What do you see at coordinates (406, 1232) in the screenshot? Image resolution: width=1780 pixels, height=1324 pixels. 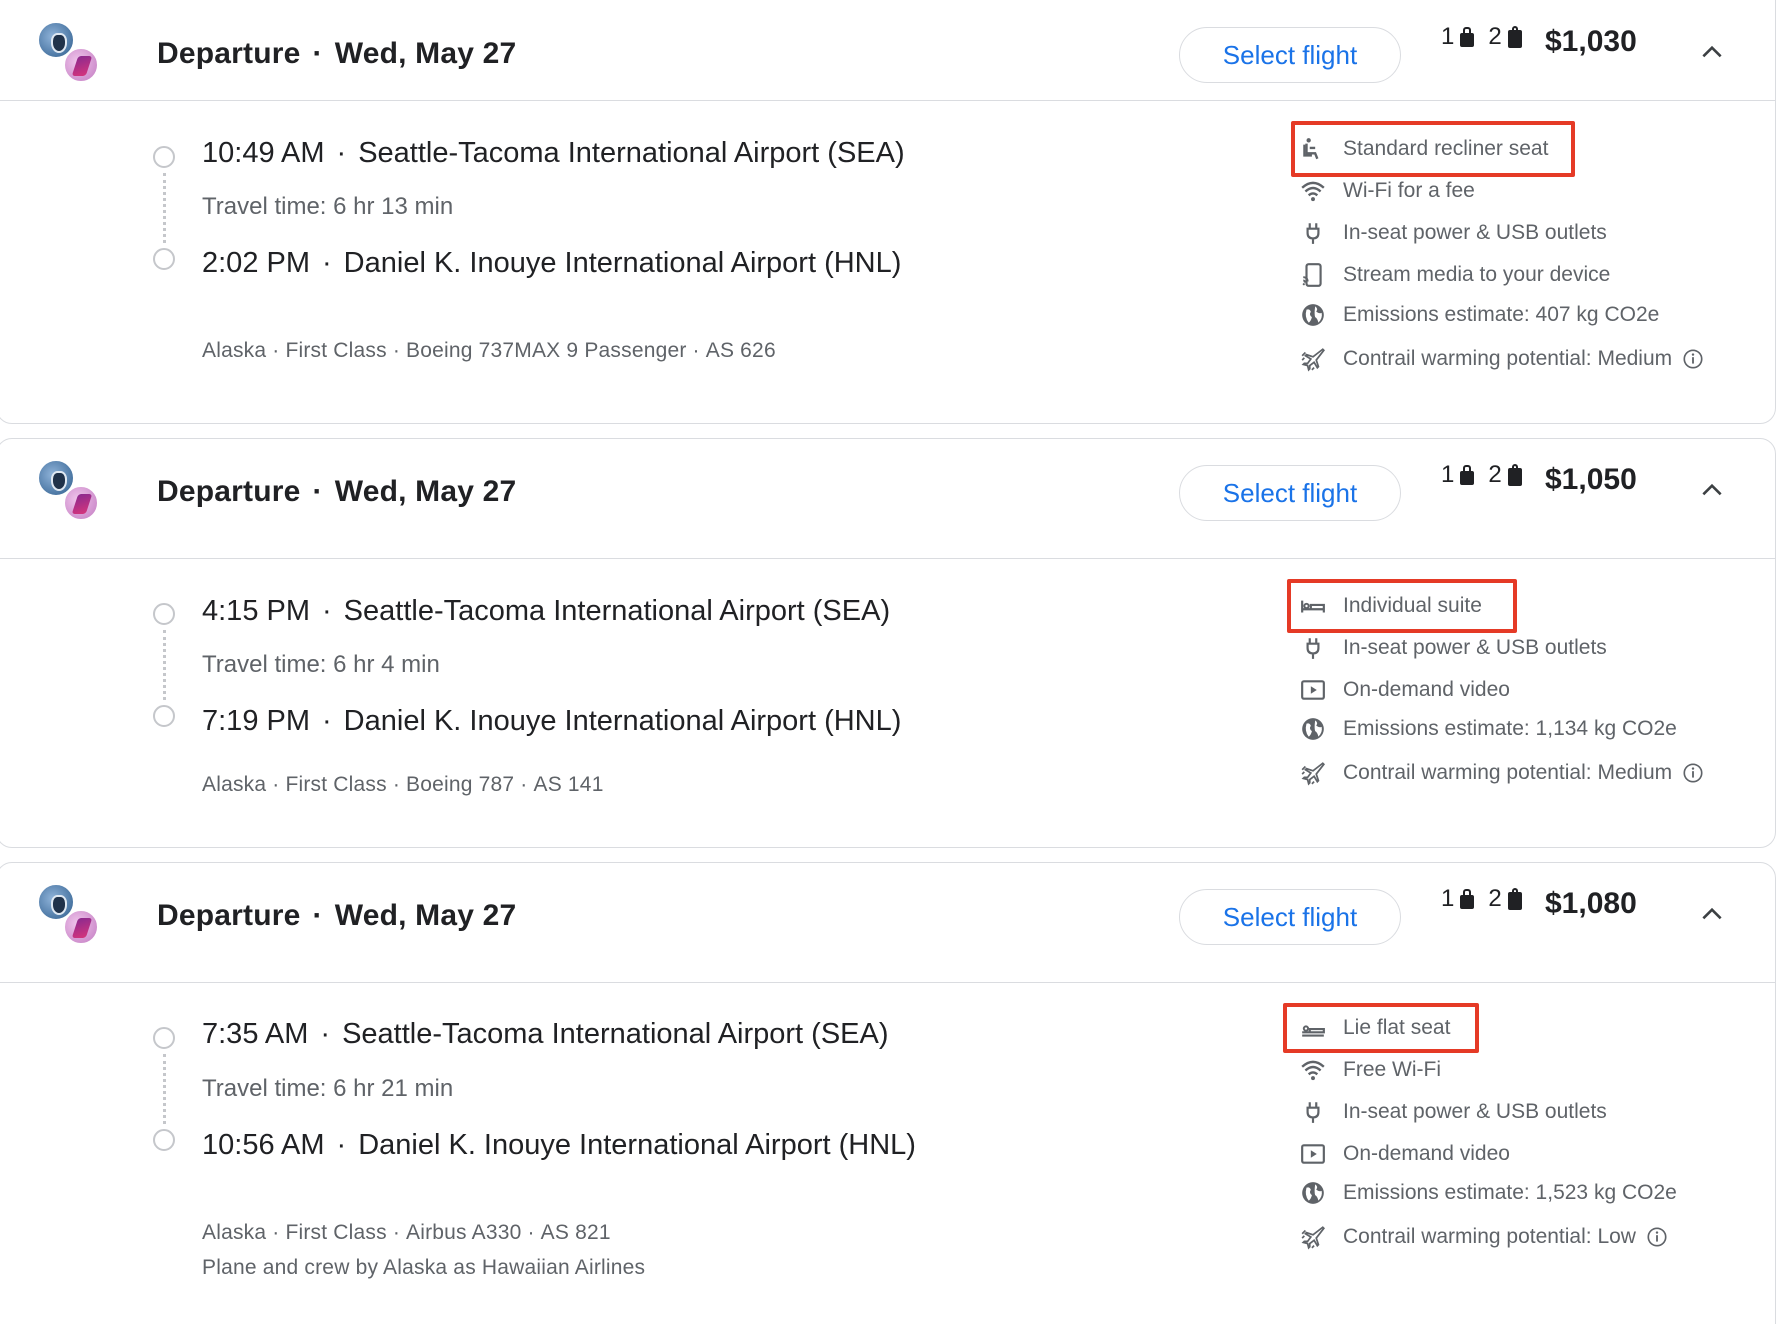 I see `flight-info-line: Alaska · First Class · Airbus A330 · AS 821` at bounding box center [406, 1232].